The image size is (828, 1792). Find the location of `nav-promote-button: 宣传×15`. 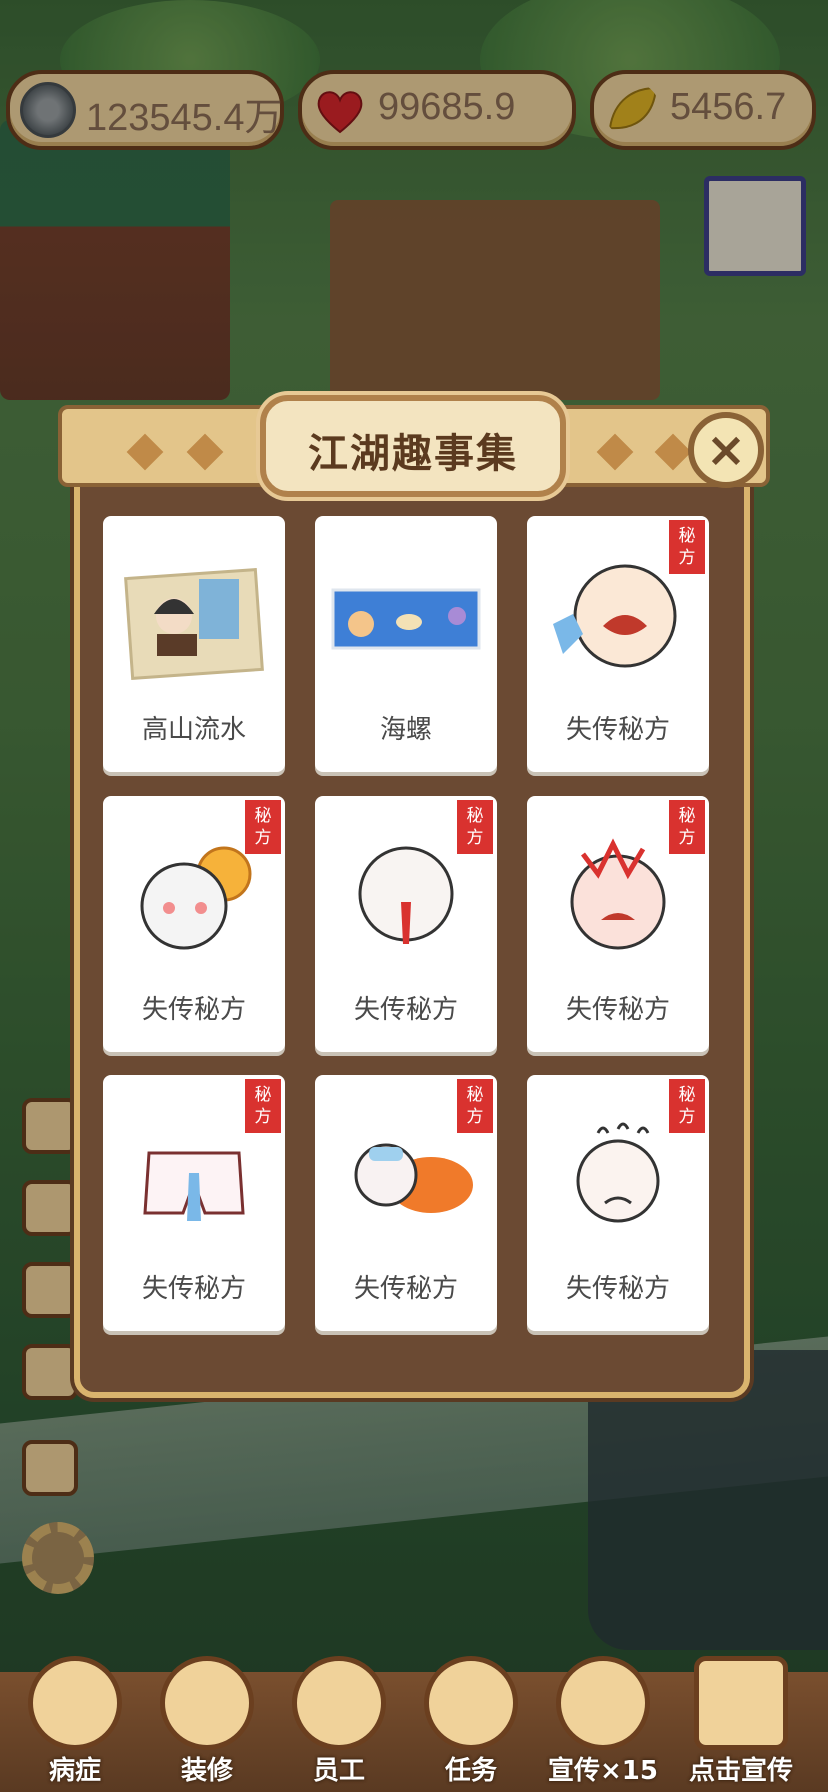

nav-promote-button: 宣传×15 is located at coordinates (603, 1724).